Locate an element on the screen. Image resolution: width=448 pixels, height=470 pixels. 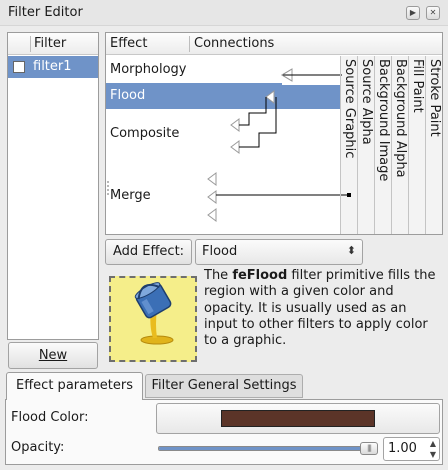
arrow-right-icon: ▶ is located at coordinates (413, 12).